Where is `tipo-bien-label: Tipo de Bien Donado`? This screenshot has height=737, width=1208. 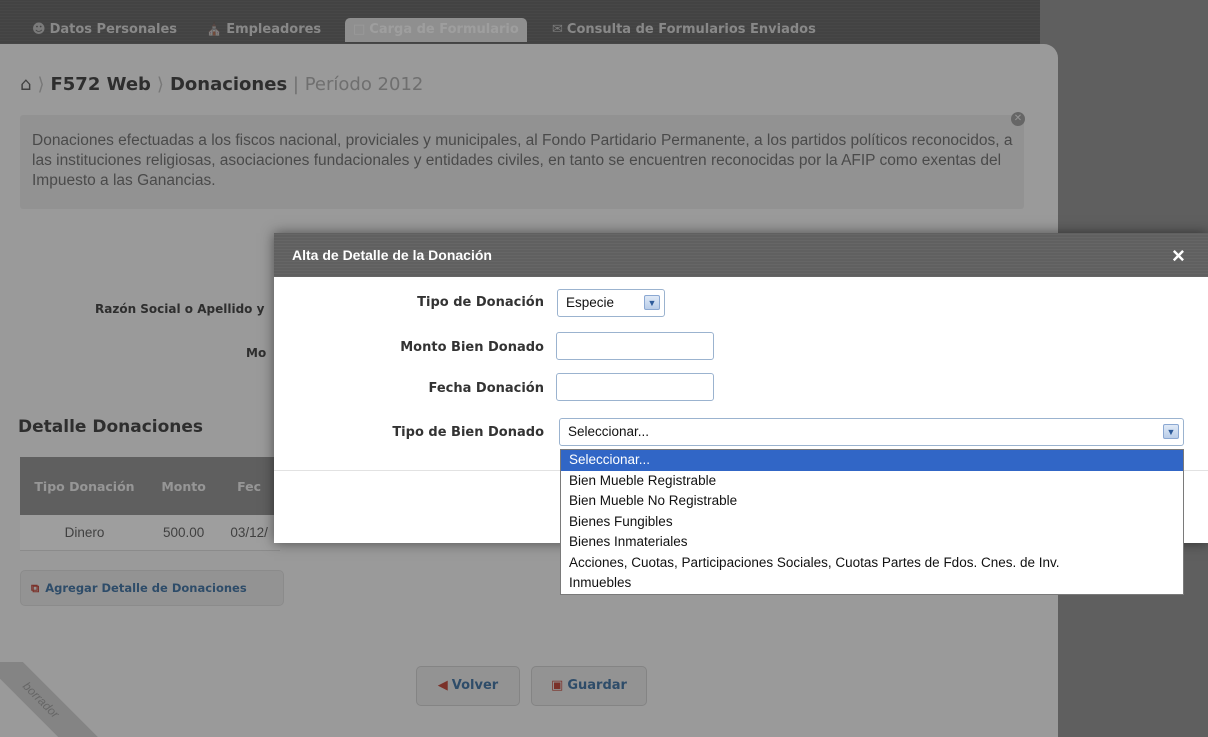 tipo-bien-label: Tipo de Bien Donado is located at coordinates (468, 432).